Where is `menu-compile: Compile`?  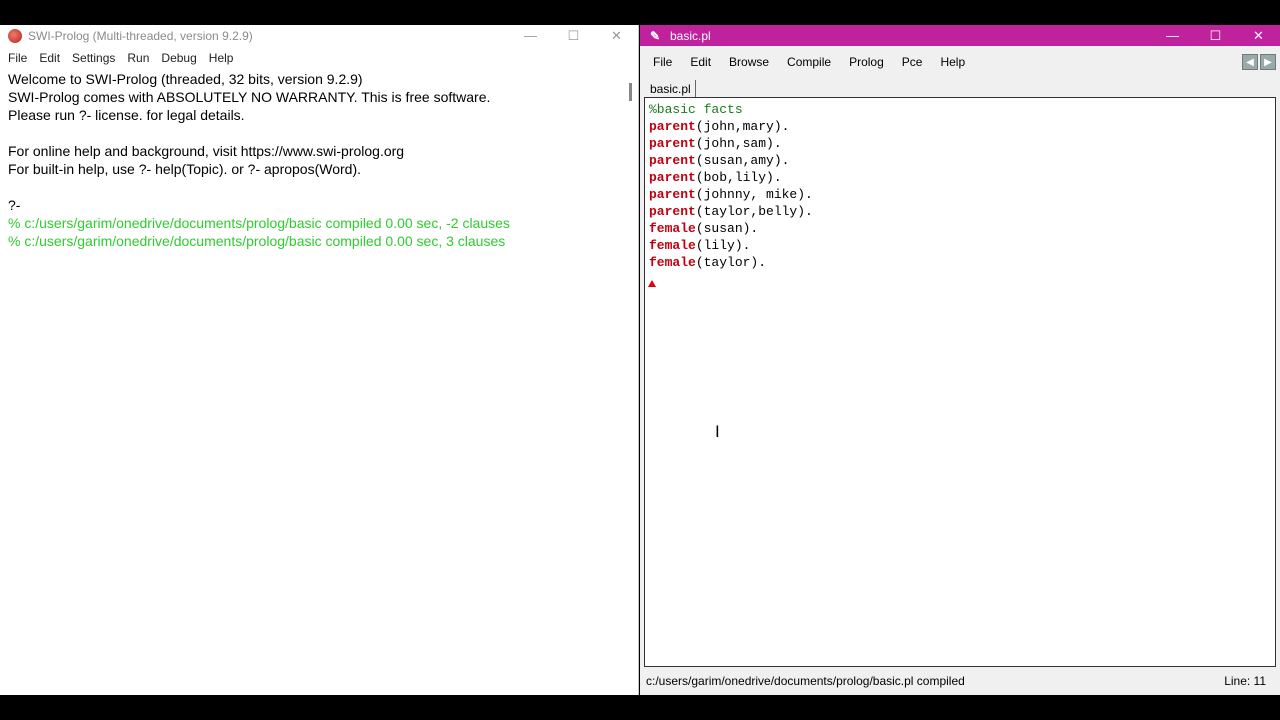 menu-compile: Compile is located at coordinates (809, 62).